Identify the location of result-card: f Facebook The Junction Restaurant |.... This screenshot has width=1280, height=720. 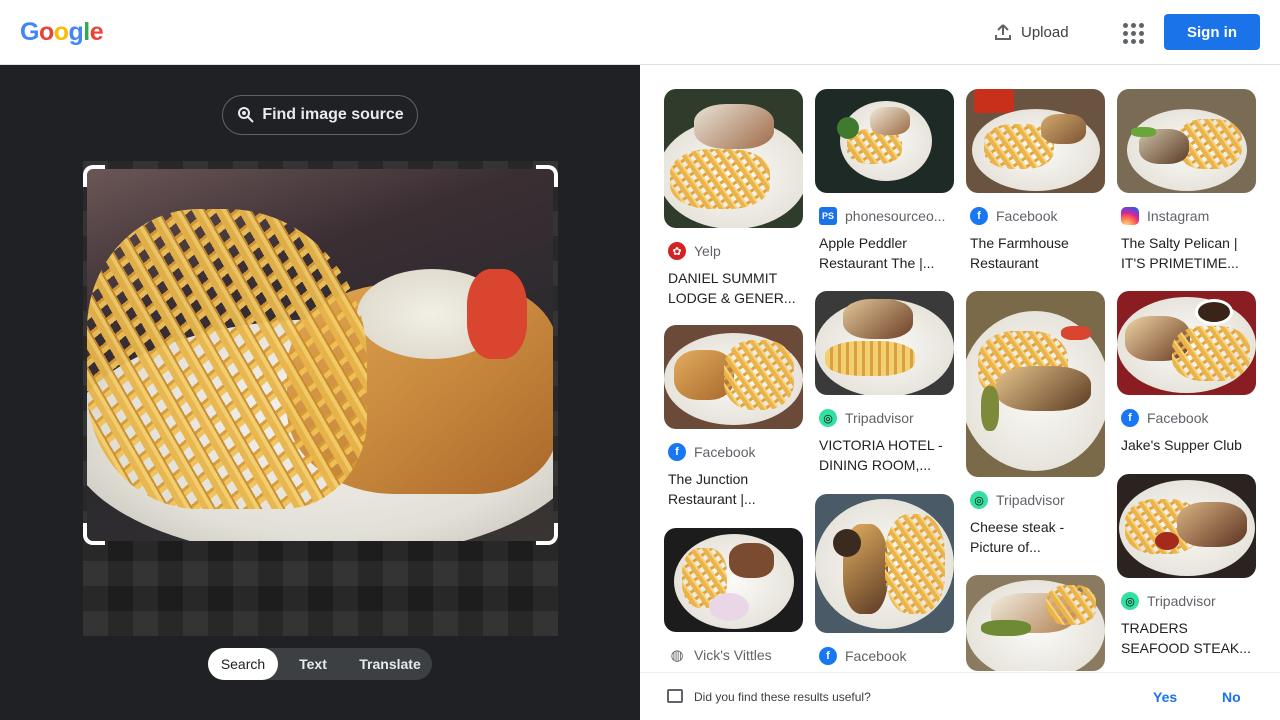
(733, 417).